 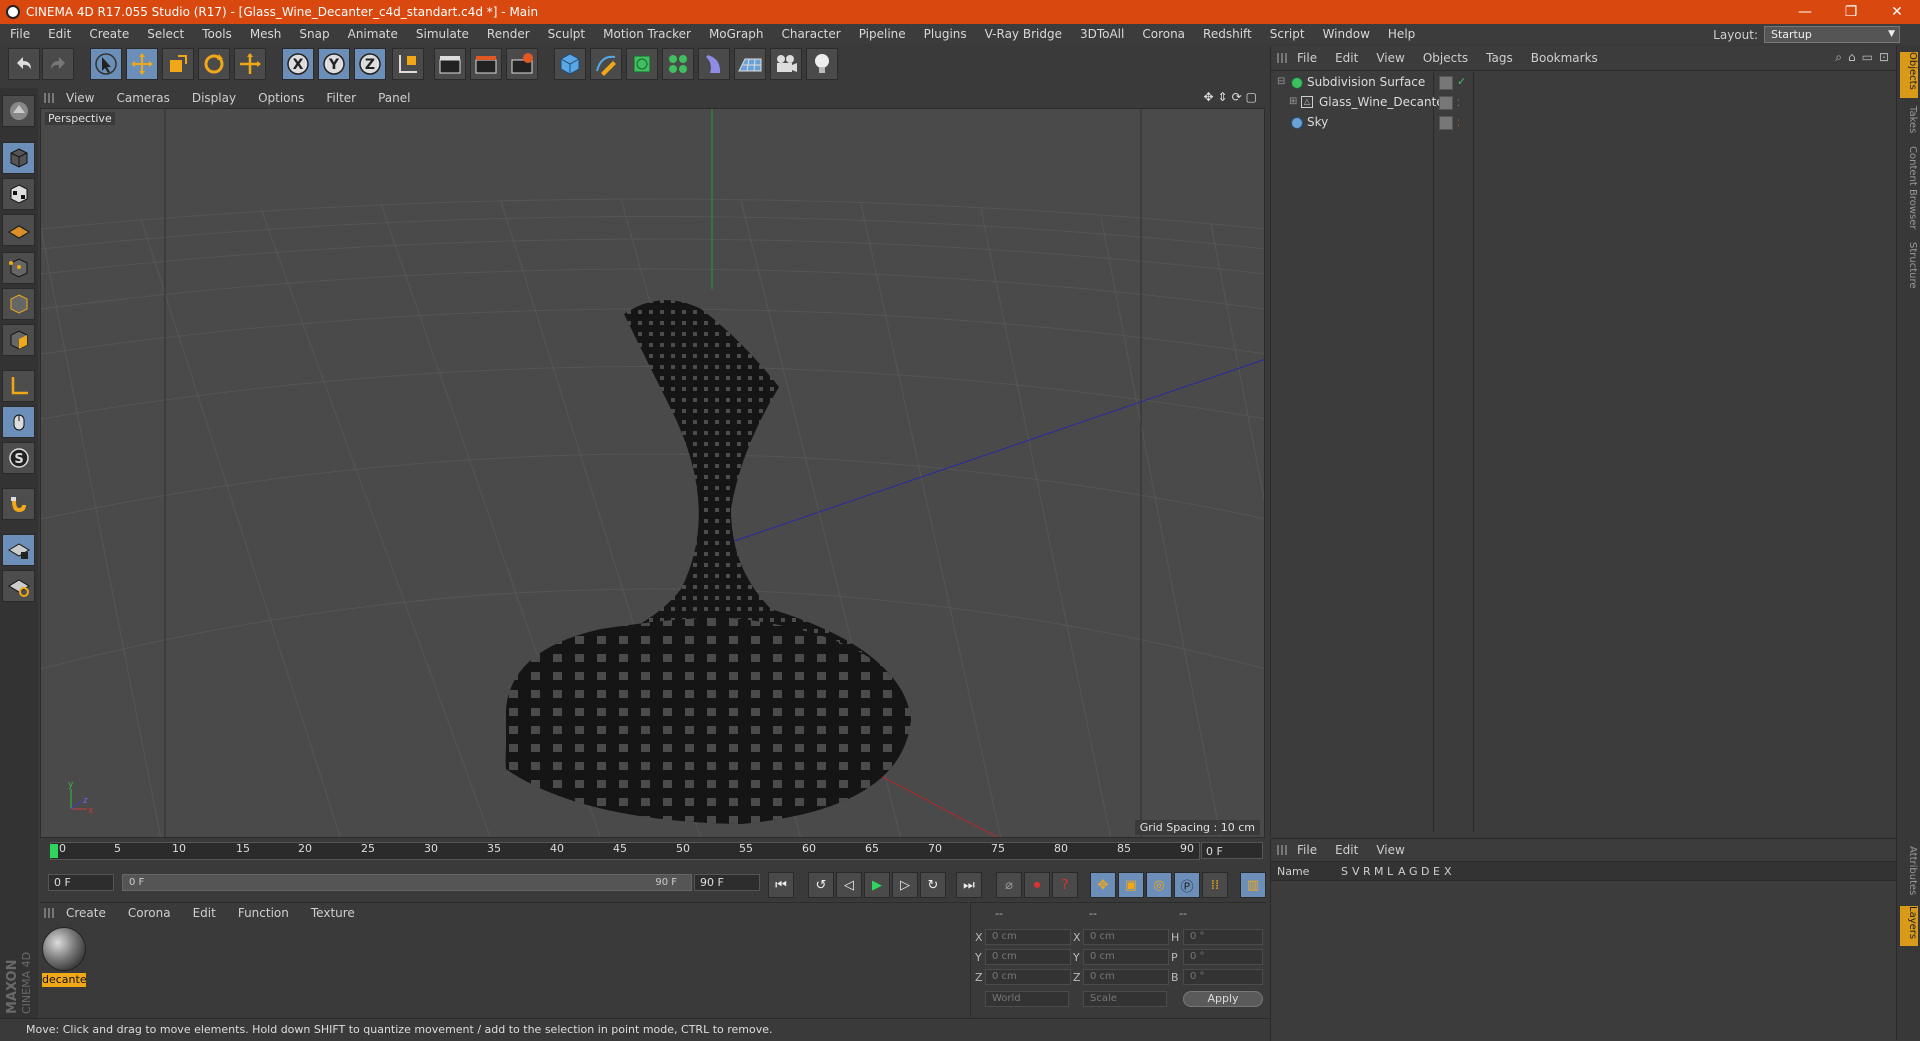 What do you see at coordinates (1346, 871) in the screenshot?
I see `column-header: S` at bounding box center [1346, 871].